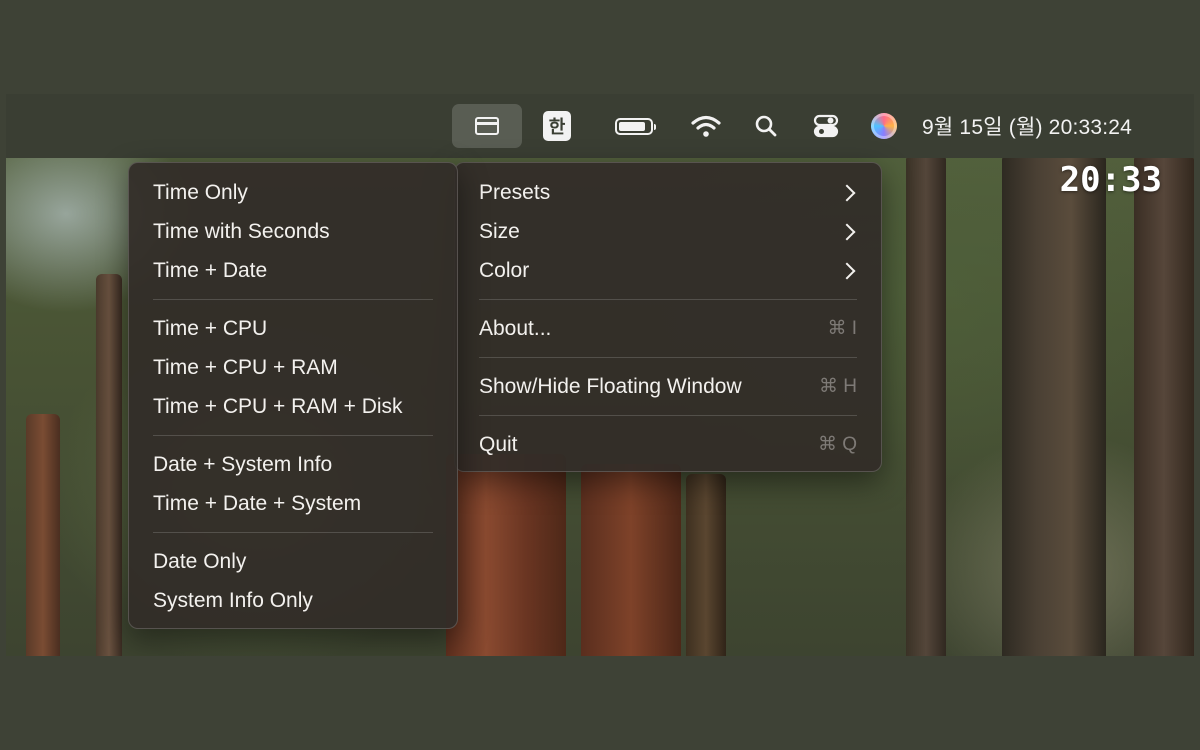  I want to click on menubar-app-button, so click(487, 126).